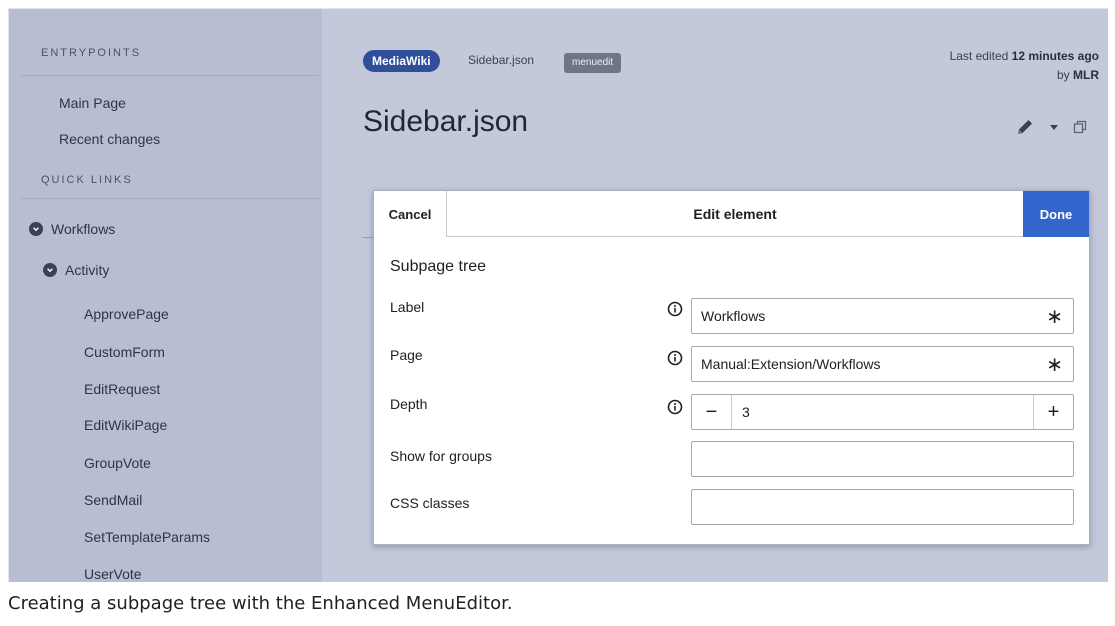 The width and height of the screenshot is (1115, 626). I want to click on sidebar-link-approvepage: ApprovePage, so click(126, 314).